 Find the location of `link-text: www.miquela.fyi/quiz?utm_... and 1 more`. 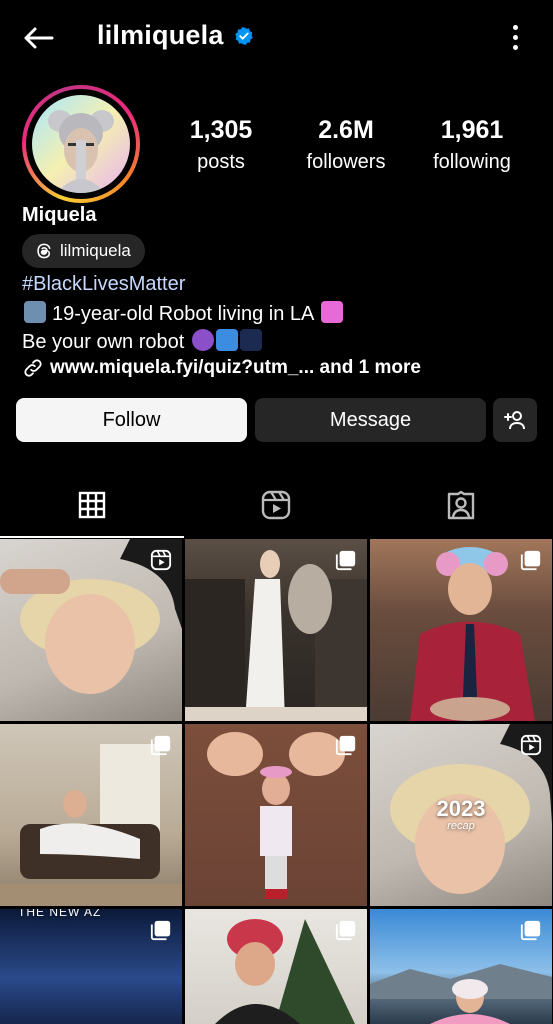

link-text: www.miquela.fyi/quiz?utm_... and 1 more is located at coordinates (235, 367).